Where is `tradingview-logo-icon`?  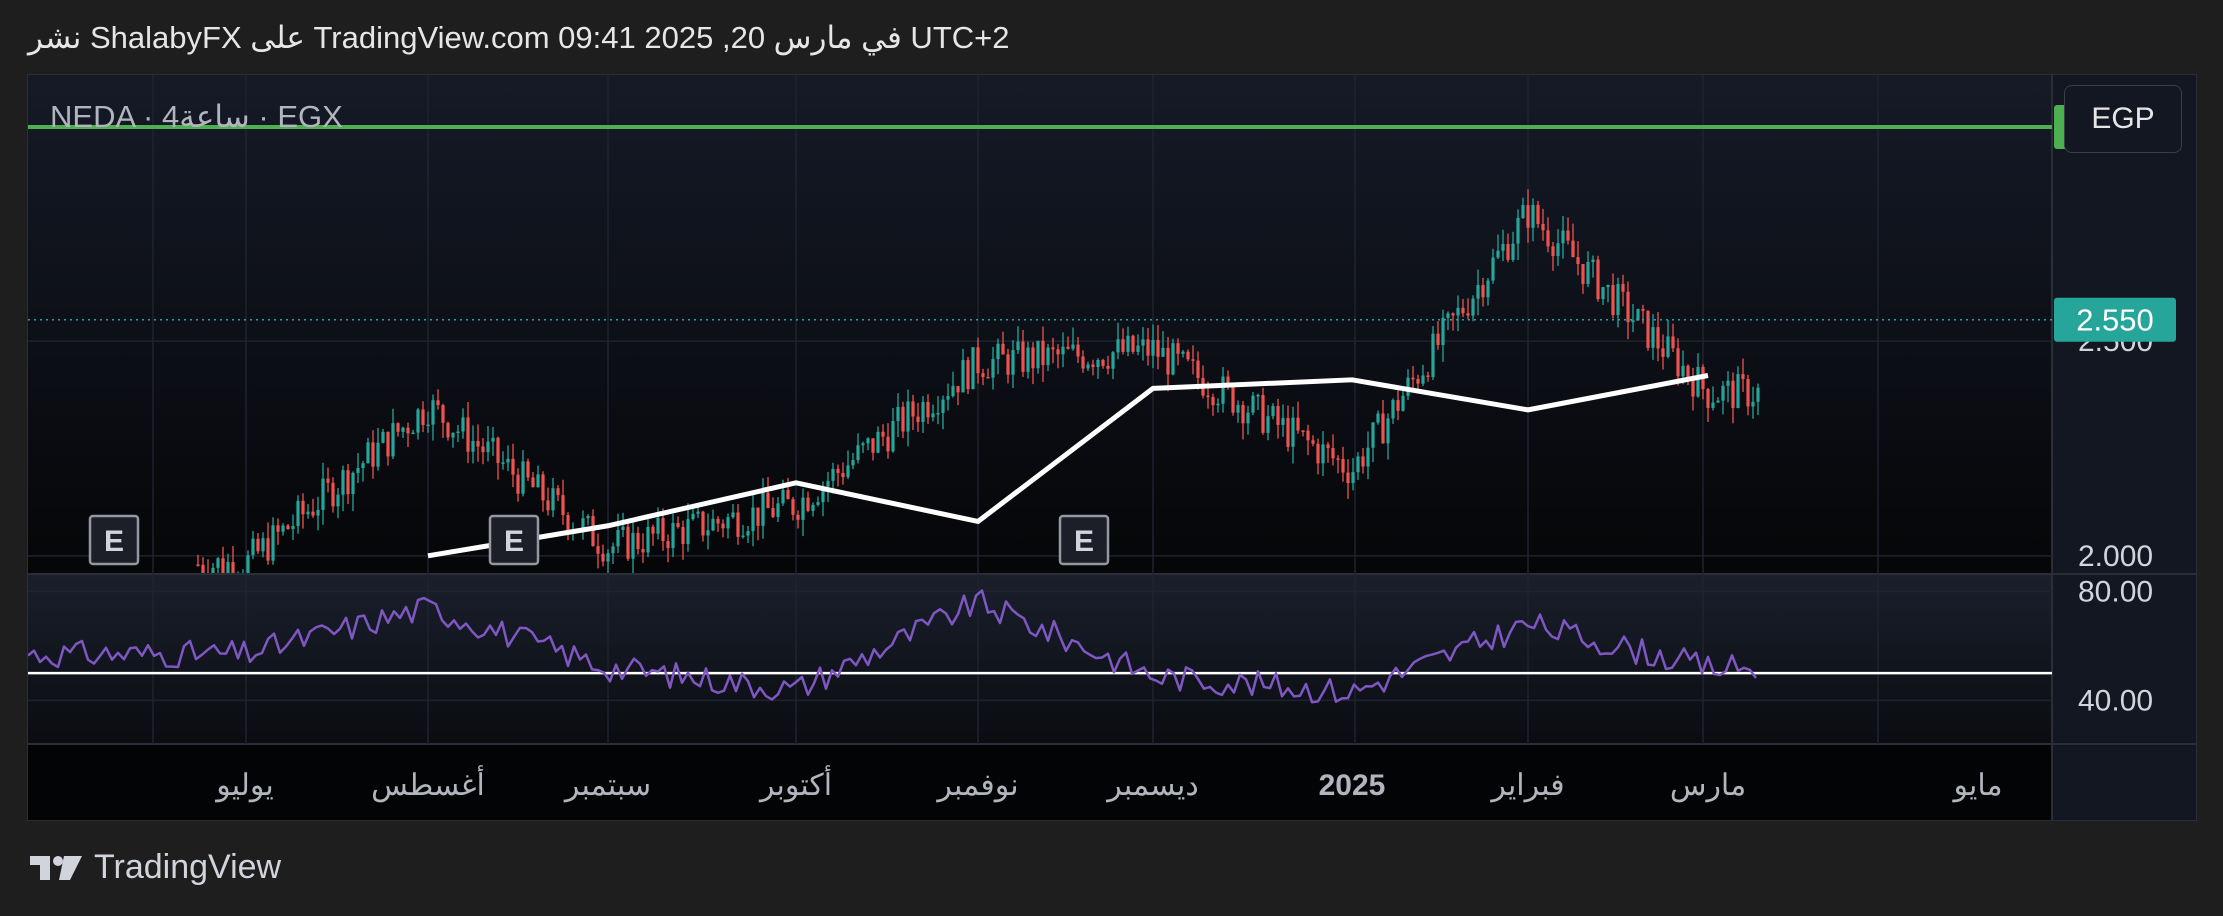
tradingview-logo-icon is located at coordinates (56, 867).